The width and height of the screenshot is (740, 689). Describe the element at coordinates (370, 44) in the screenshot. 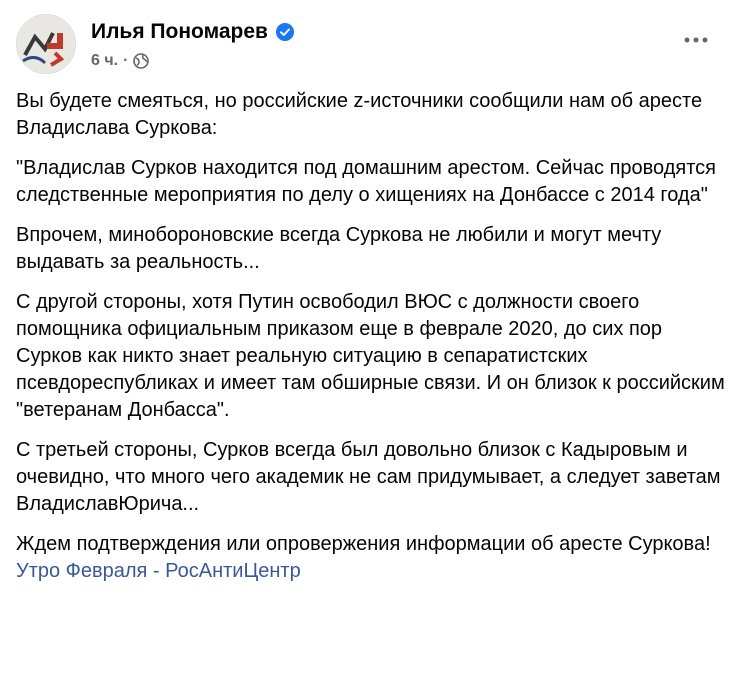

I see `post-header: Илья Пономарев 6 ч. ·` at that location.